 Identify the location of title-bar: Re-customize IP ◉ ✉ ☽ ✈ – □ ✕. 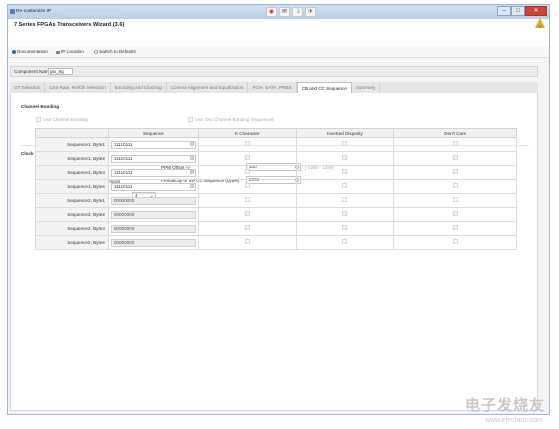
(278, 12).